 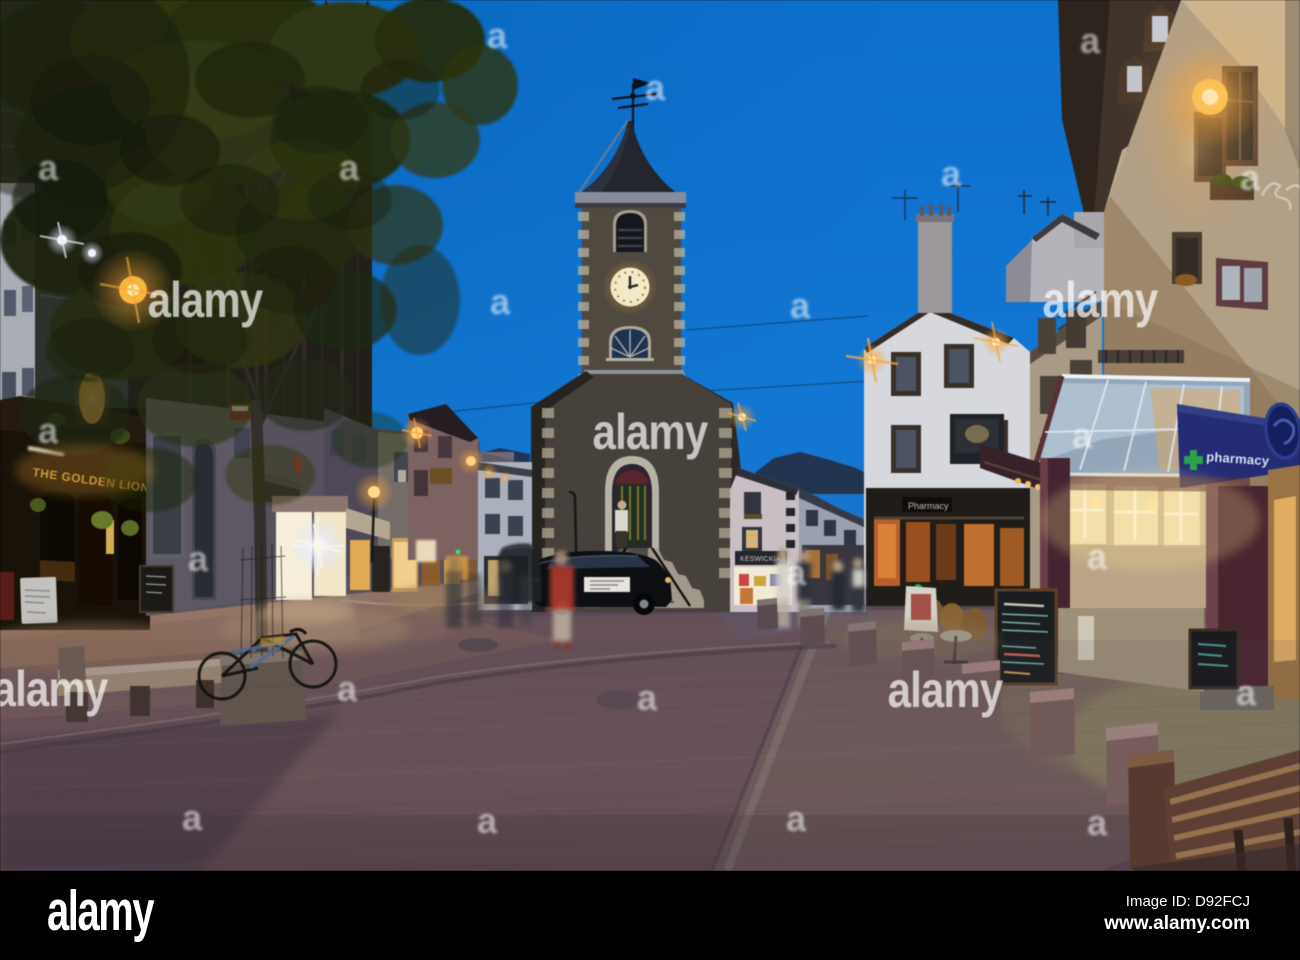 I want to click on svg-text: Pharmacy, so click(x=928, y=506).